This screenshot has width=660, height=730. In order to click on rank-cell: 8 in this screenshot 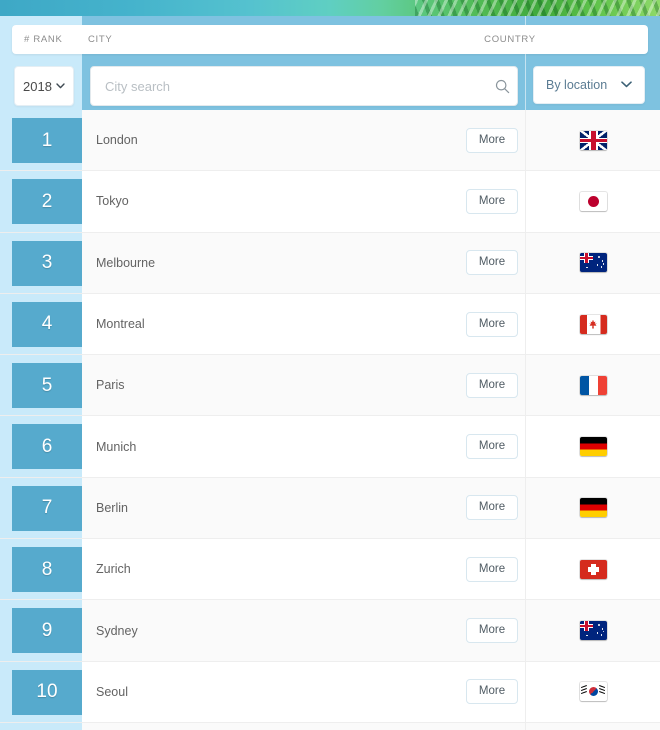, I will do `click(41, 569)`.